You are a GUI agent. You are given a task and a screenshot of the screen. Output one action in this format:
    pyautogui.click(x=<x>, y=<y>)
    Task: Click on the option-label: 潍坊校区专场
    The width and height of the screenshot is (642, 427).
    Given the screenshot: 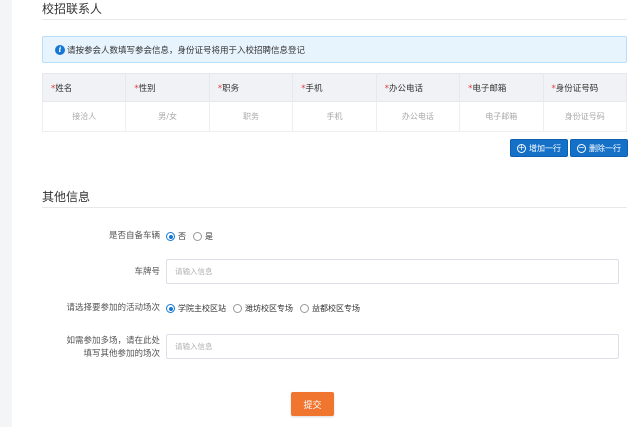 What is the action you would take?
    pyautogui.click(x=269, y=308)
    